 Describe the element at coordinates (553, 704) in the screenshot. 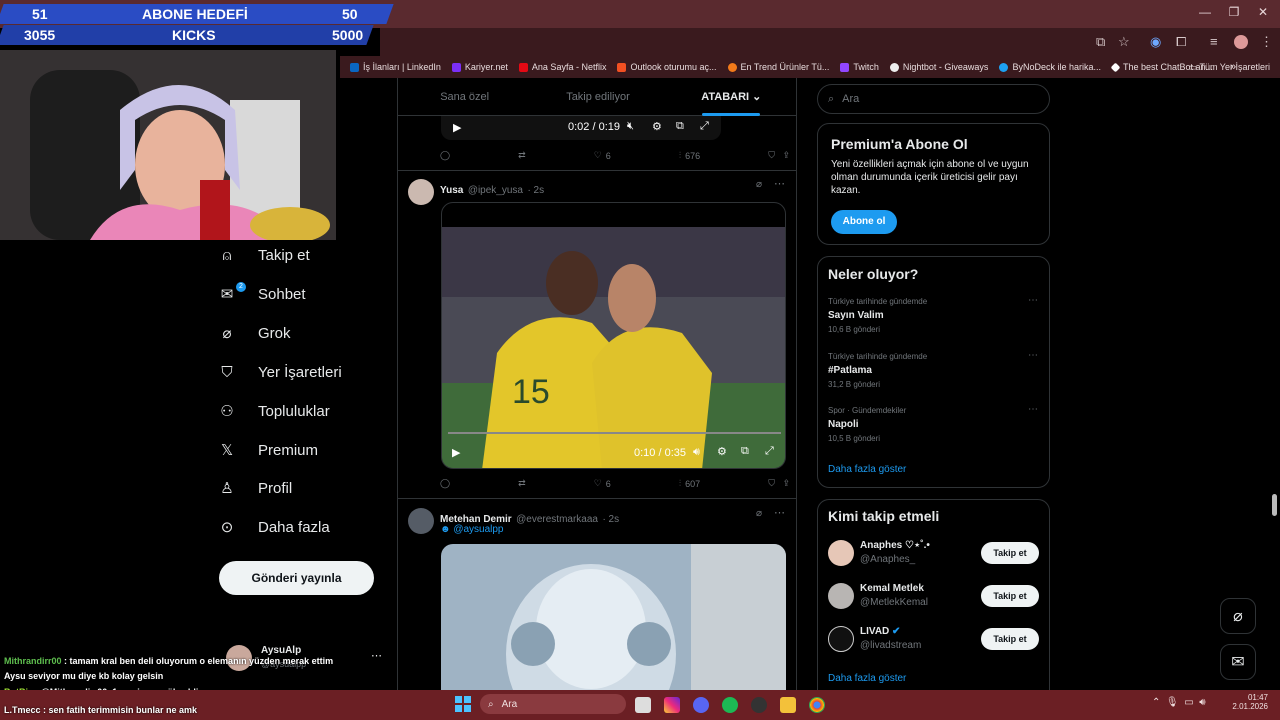

I see `taskbar-search: ⌕ Ara` at that location.